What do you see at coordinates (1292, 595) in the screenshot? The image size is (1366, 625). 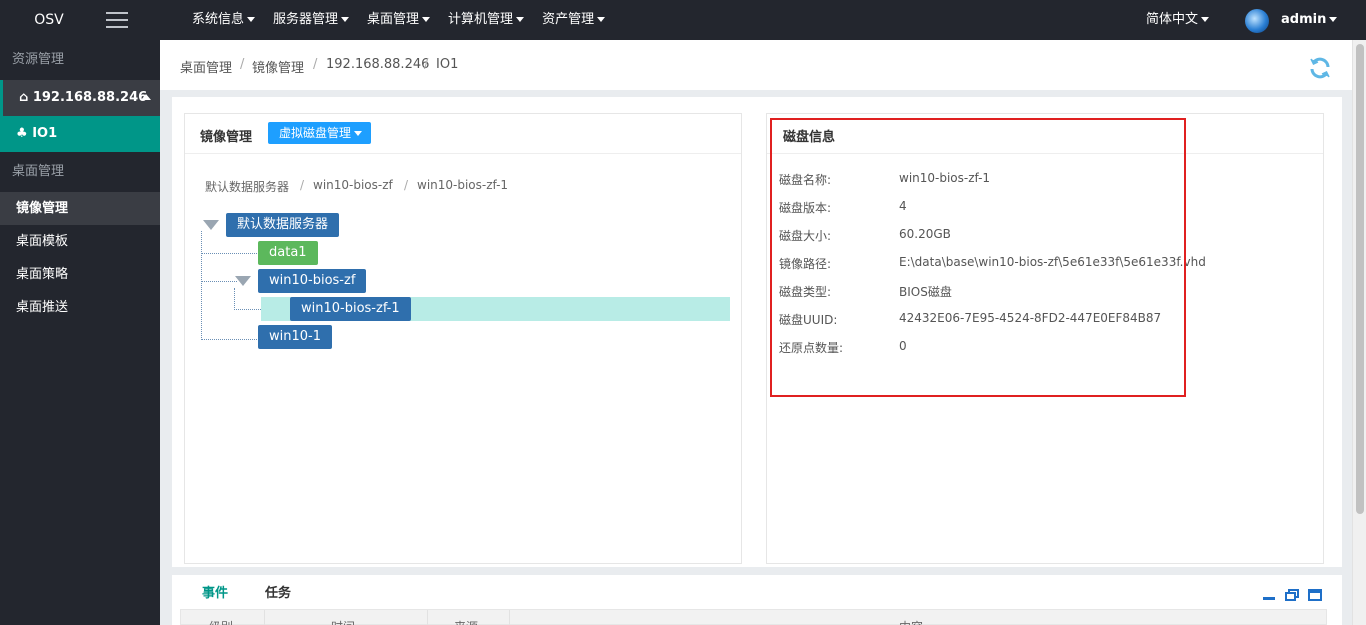 I see `restore-icon` at bounding box center [1292, 595].